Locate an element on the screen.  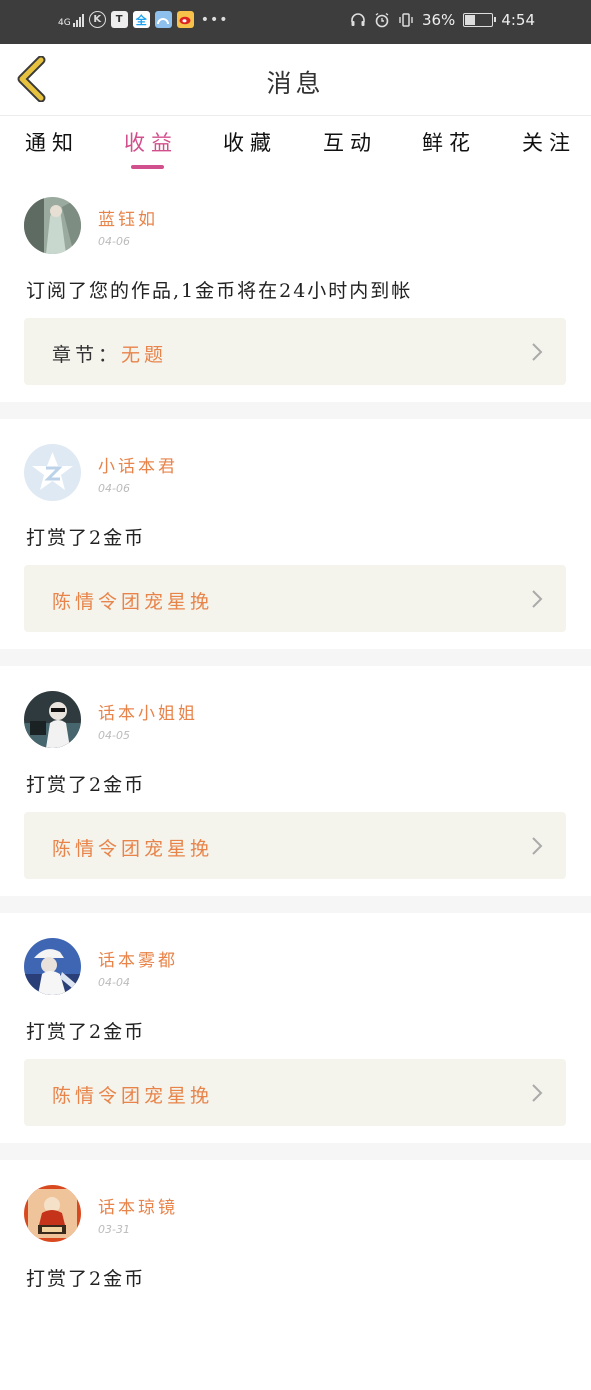
tab-notifications: 通知 is located at coordinates (52, 142).